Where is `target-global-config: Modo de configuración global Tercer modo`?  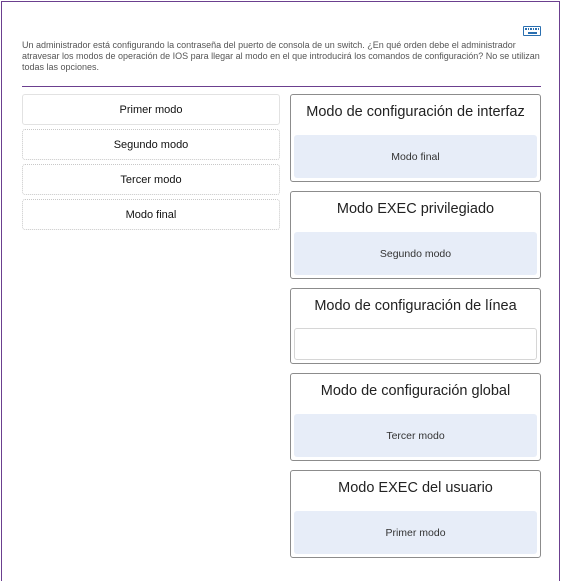 target-global-config: Modo de configuración global Tercer modo is located at coordinates (415, 417).